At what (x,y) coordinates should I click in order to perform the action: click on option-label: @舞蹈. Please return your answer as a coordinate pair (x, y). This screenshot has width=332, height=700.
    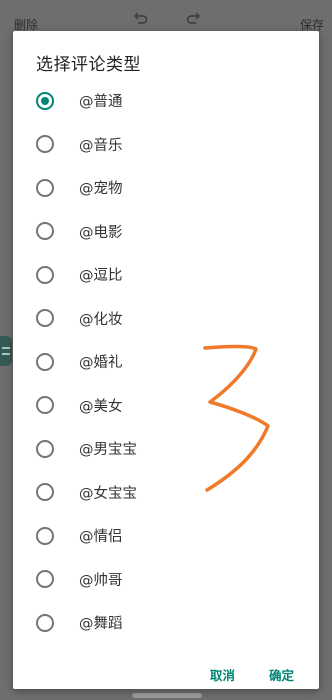
    Looking at the image, I should click on (101, 624).